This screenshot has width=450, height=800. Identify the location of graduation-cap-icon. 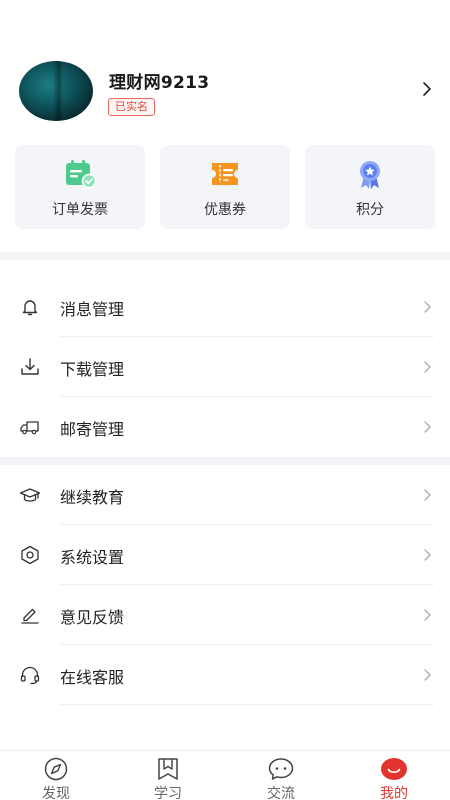
(30, 495).